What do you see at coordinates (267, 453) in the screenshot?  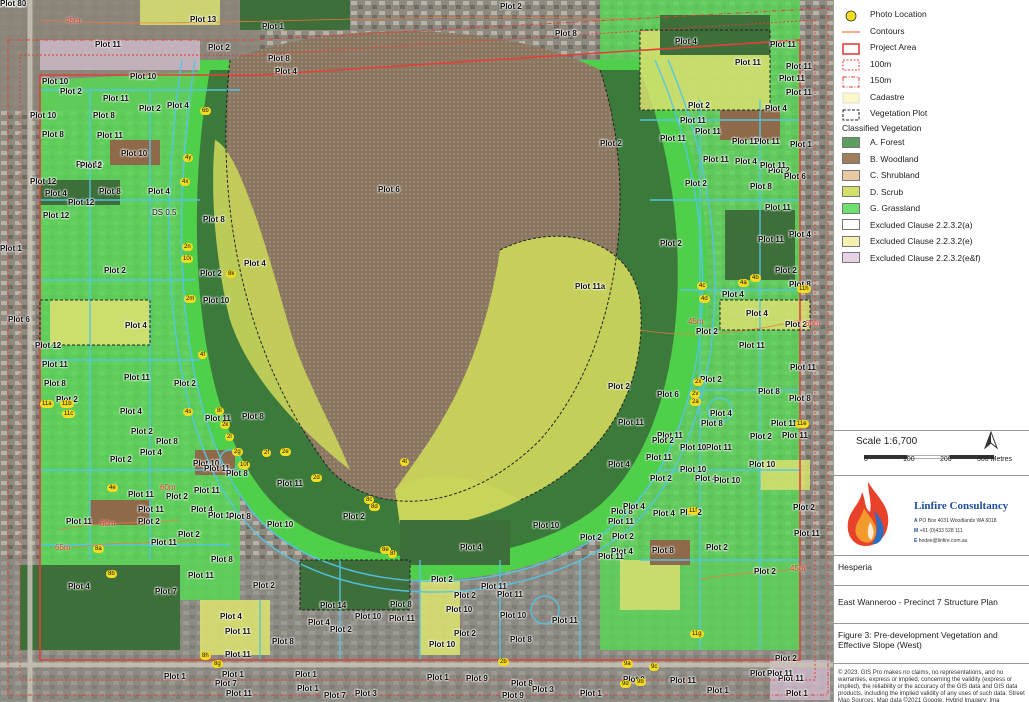 I see `photo-location-marker: 2f` at bounding box center [267, 453].